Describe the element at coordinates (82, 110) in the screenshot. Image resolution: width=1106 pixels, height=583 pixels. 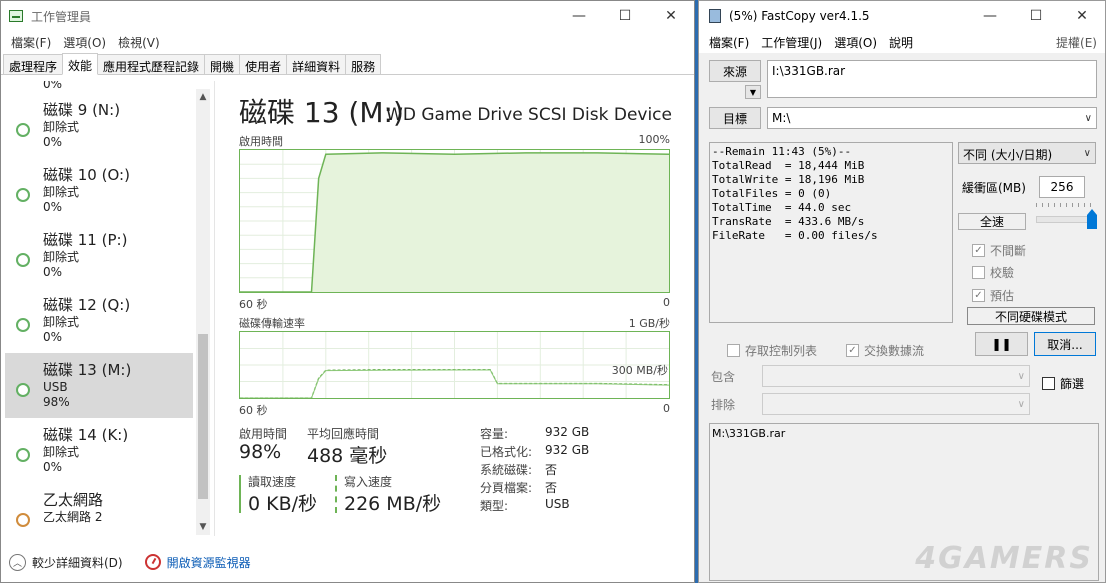
I see `sidebar-item-name: 磁碟 9 (N:)` at that location.